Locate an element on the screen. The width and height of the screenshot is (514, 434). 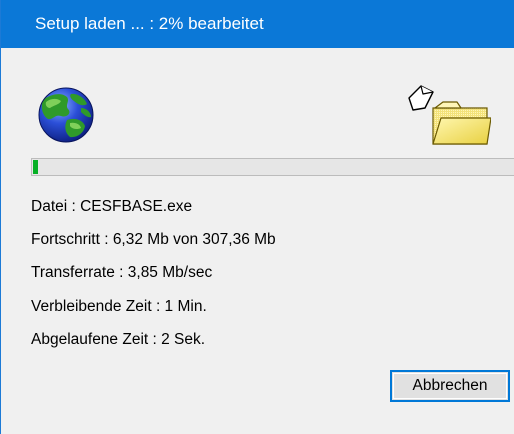
flying-page-icon is located at coordinates (421, 98).